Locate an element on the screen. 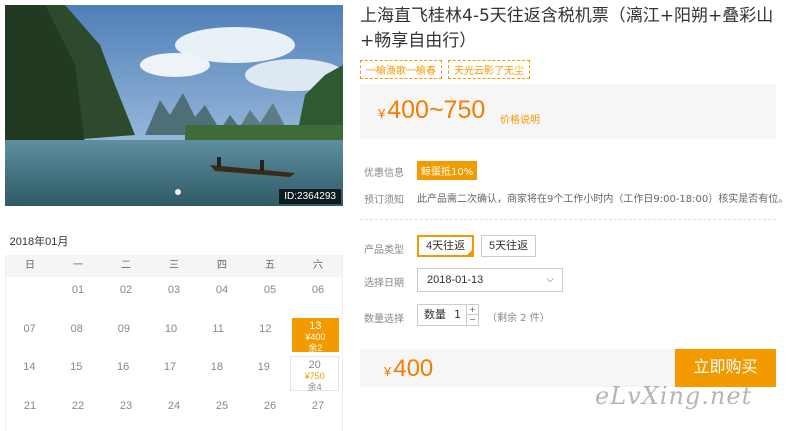  day-price: ¥750 is located at coordinates (314, 376).